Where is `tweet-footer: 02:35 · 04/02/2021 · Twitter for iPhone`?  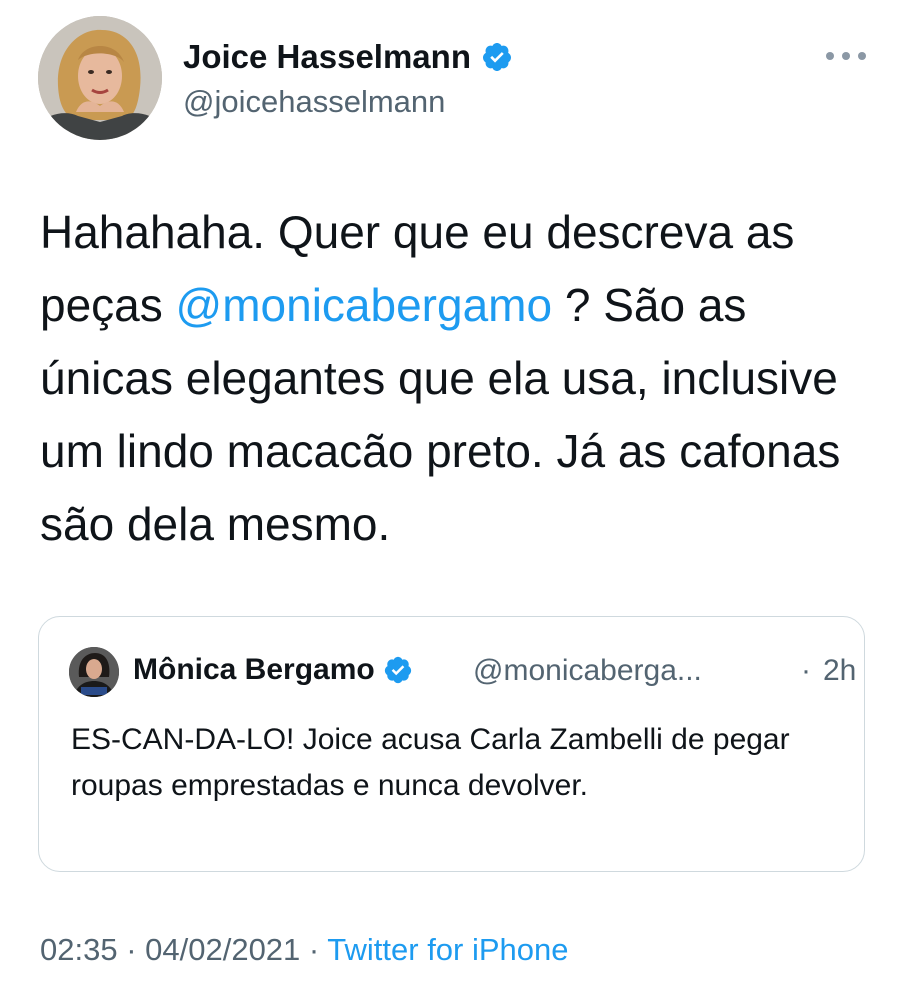
tweet-footer: 02:35 · 04/02/2021 · Twitter for iPhone is located at coordinates (304, 950).